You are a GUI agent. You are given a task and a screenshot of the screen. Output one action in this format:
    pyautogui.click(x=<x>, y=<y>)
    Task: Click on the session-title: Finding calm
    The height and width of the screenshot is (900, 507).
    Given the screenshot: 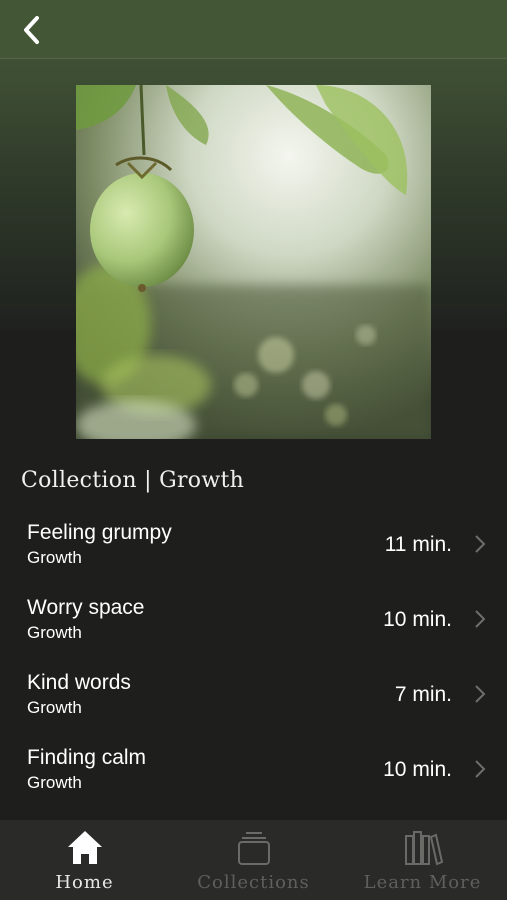 What is the action you would take?
    pyautogui.click(x=87, y=757)
    